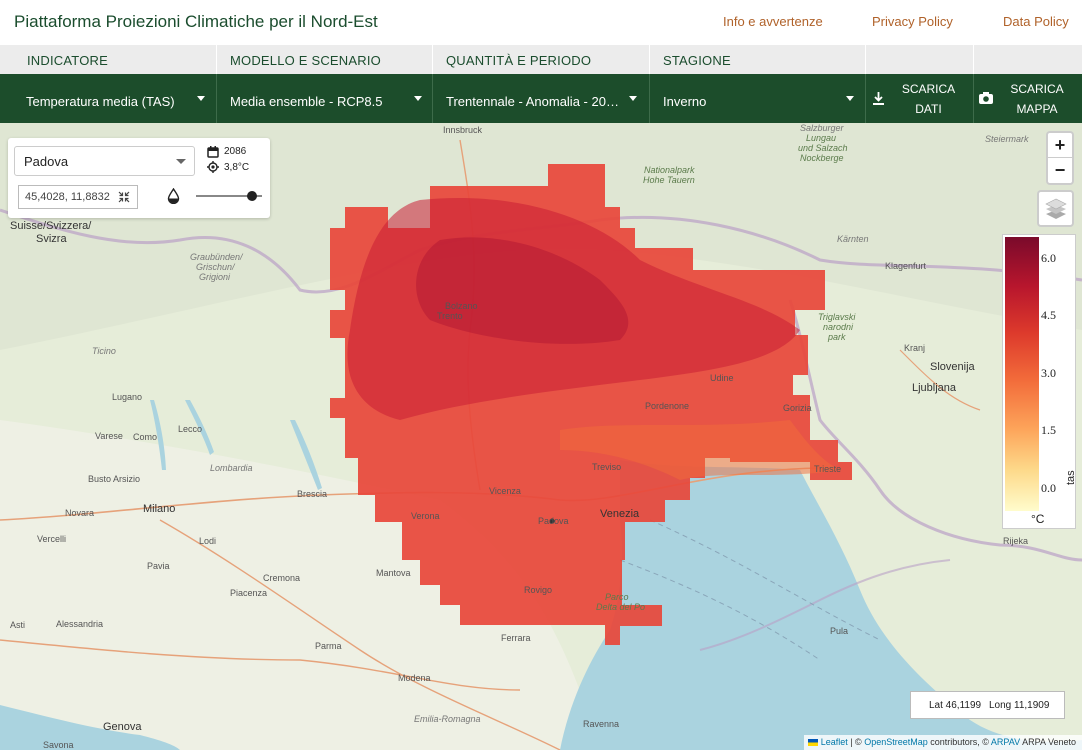  I want to click on map-label-busto: Busto Arsizio, so click(114, 479).